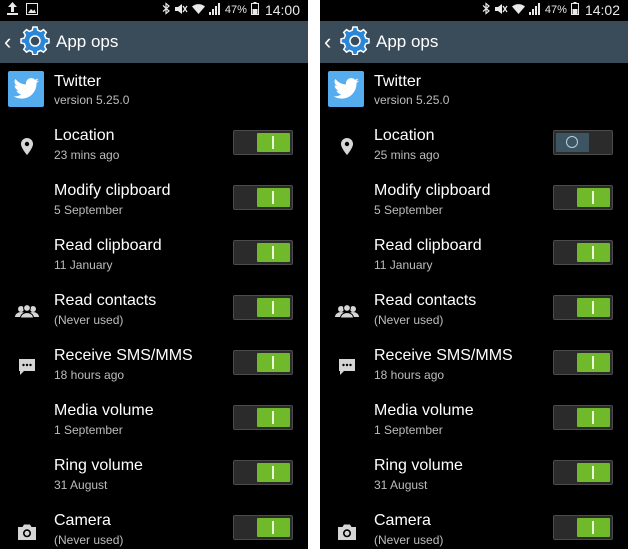 The height and width of the screenshot is (549, 628). What do you see at coordinates (474, 152) in the screenshot?
I see `op-row-location: Location 25 mins ago` at bounding box center [474, 152].